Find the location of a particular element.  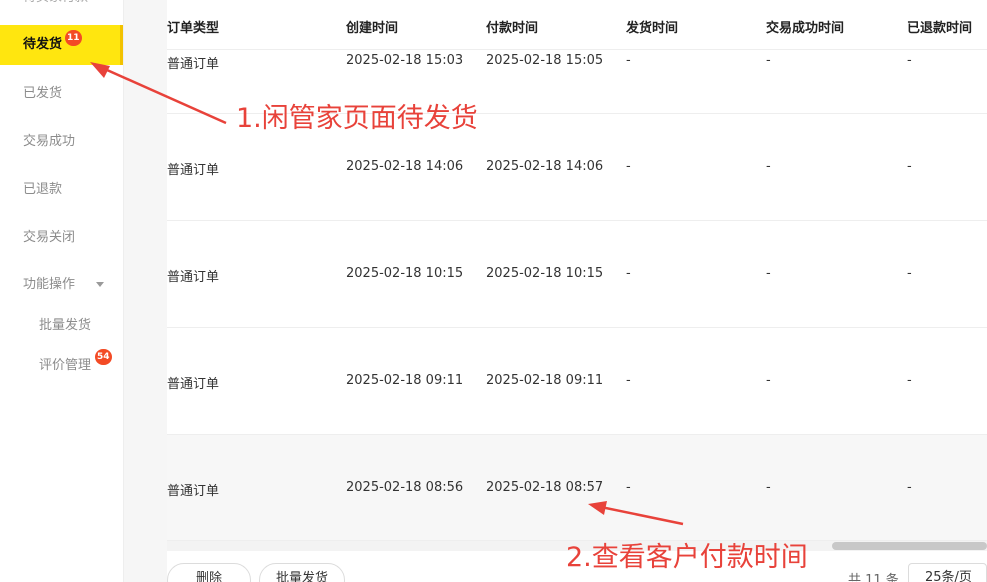

cell-created-time: 2025-02-18 09:11 is located at coordinates (405, 380).